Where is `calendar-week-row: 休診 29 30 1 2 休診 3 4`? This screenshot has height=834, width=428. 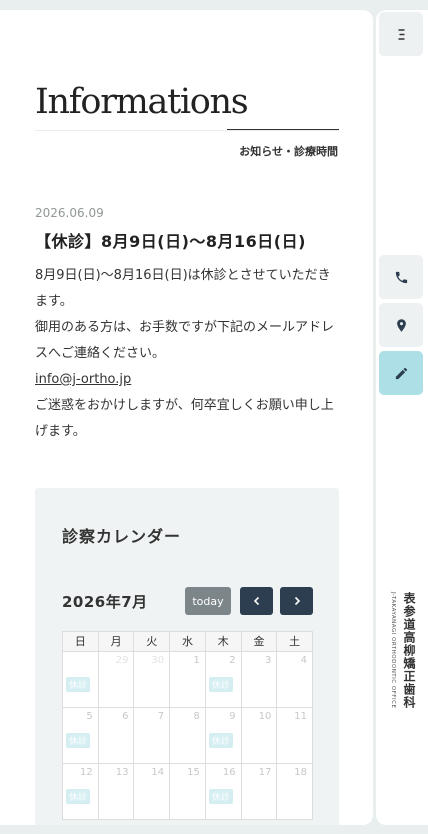
calendar-week-row: 休診 29 30 1 2 休診 3 4 is located at coordinates (188, 680).